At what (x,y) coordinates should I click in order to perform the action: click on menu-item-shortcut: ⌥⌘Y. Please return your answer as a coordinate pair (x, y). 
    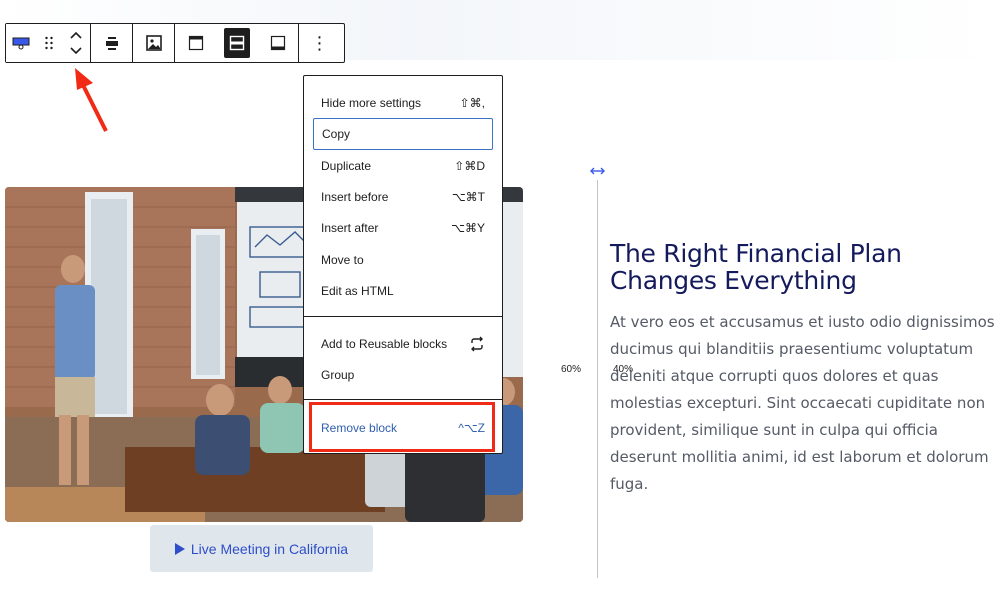
    Looking at the image, I should click on (468, 228).